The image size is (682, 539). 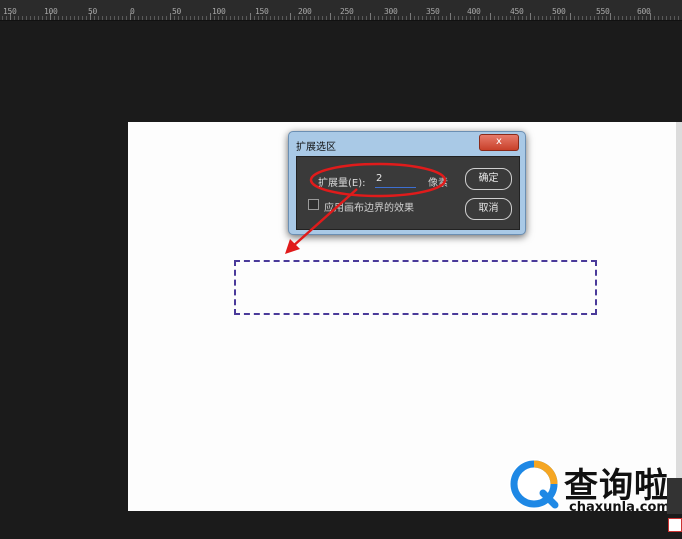 What do you see at coordinates (488, 179) in the screenshot?
I see `ok-button: 确定` at bounding box center [488, 179].